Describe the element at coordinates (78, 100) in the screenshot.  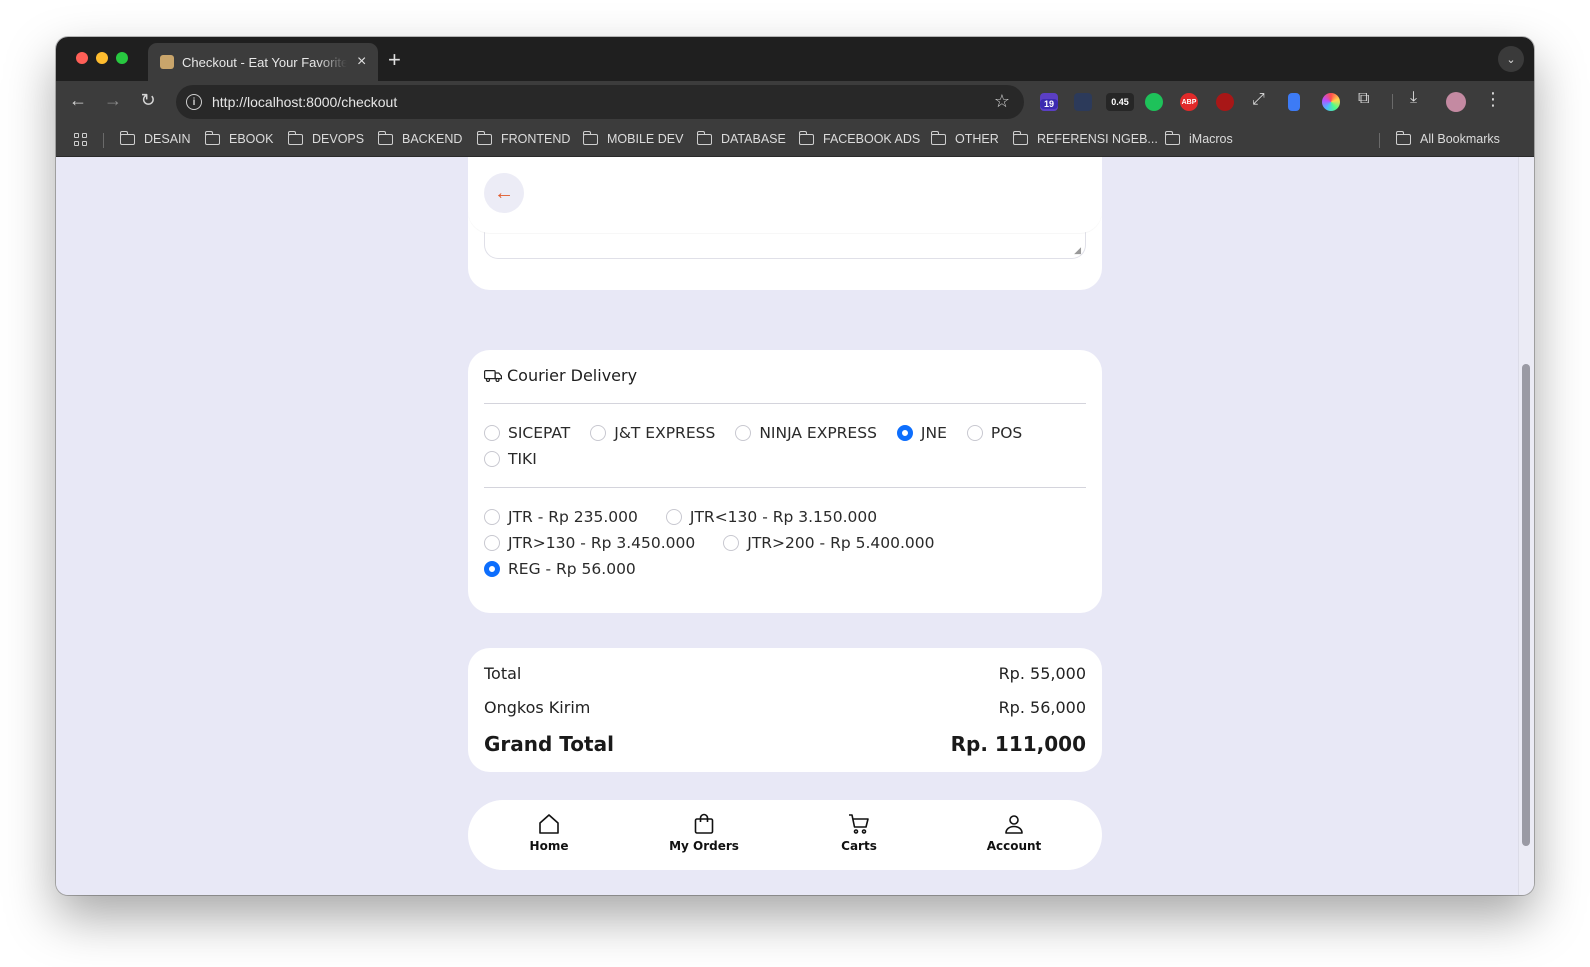
I see `back-nav-icon: ←` at that location.